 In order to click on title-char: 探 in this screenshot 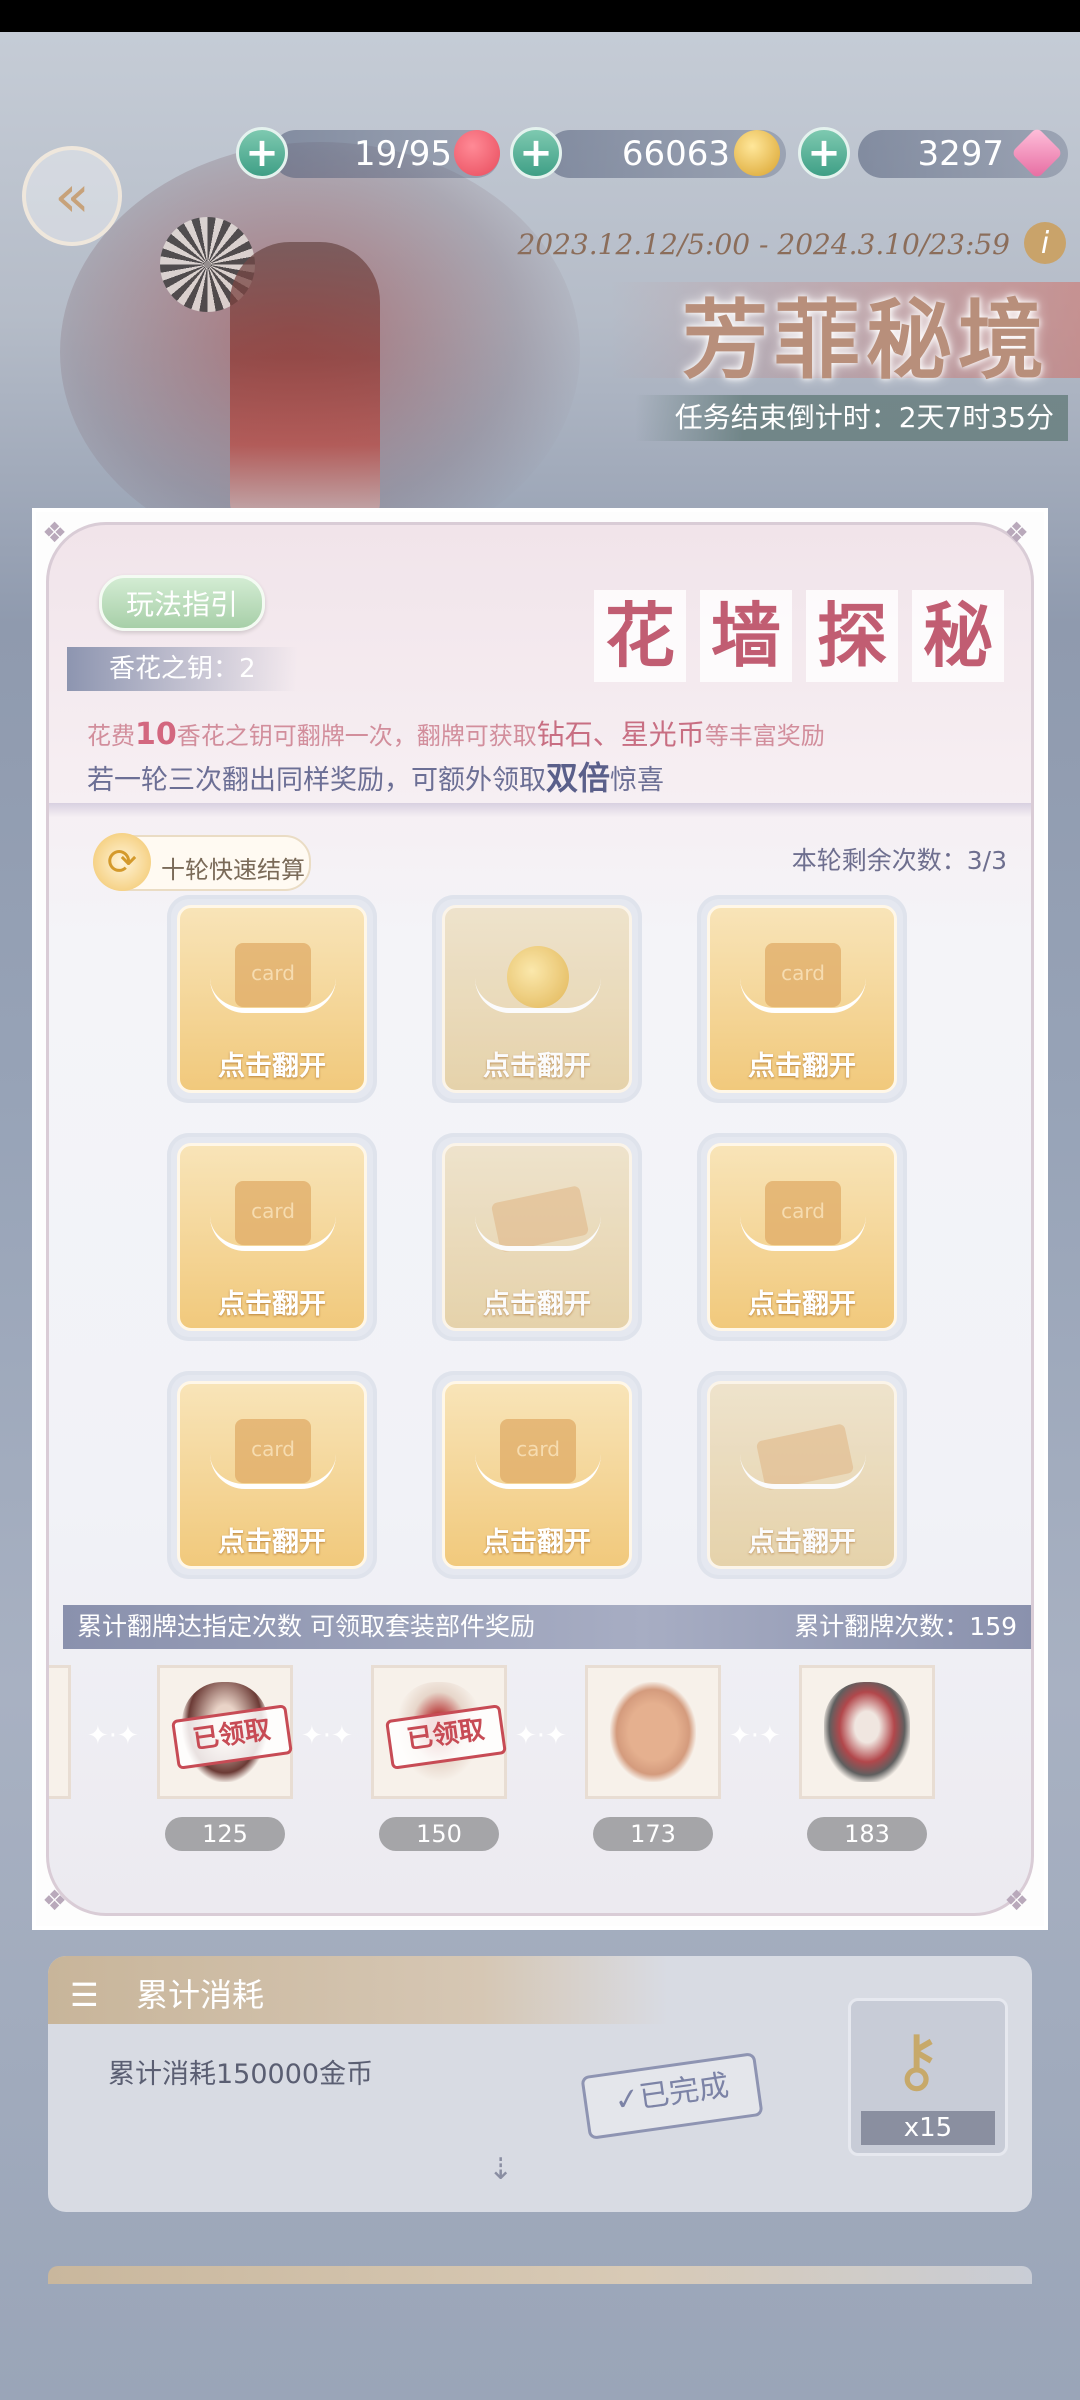, I will do `click(852, 636)`.